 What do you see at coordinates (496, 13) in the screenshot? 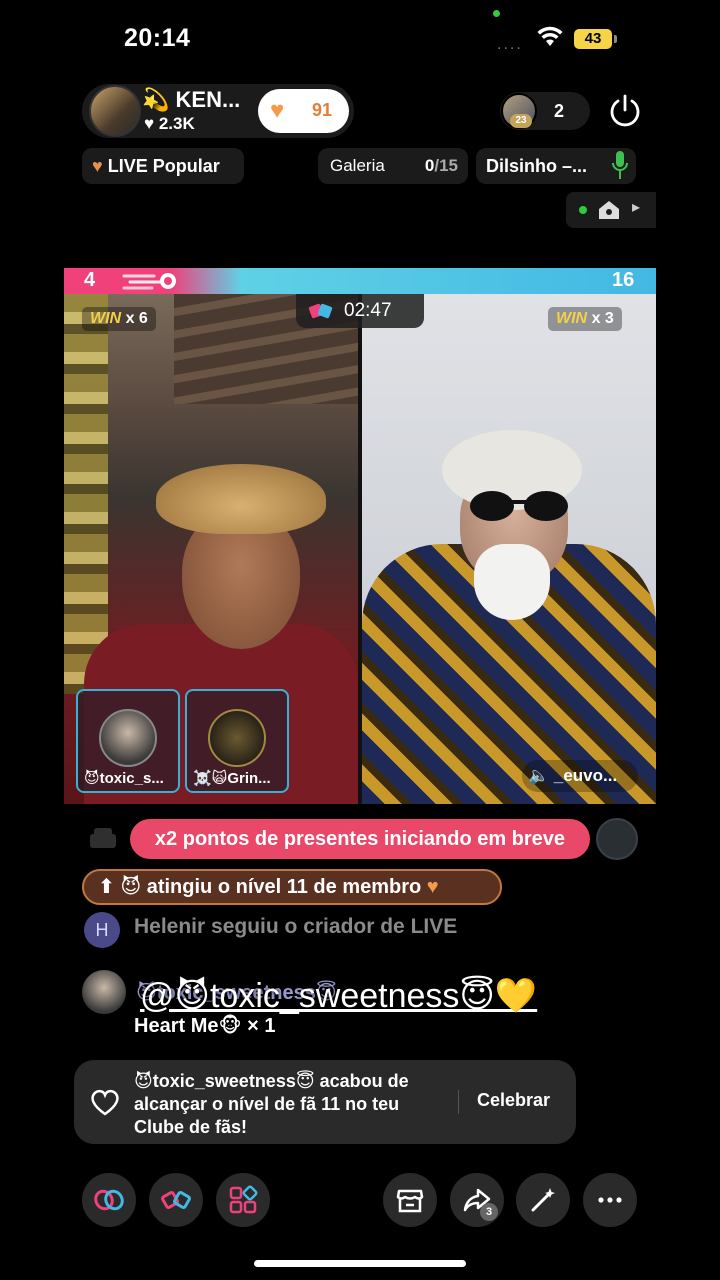
I see `privacy-indicator-dot` at bounding box center [496, 13].